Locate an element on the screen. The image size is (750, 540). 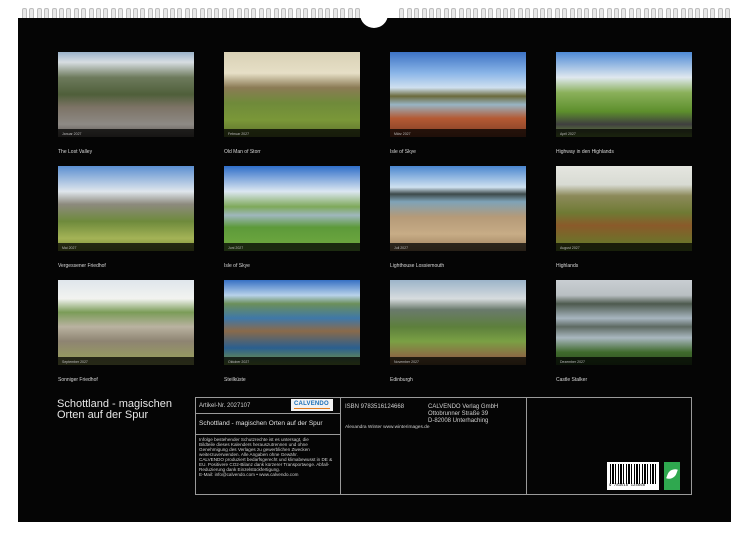
month-label: Mai 2027 is located at coordinates (69, 248).